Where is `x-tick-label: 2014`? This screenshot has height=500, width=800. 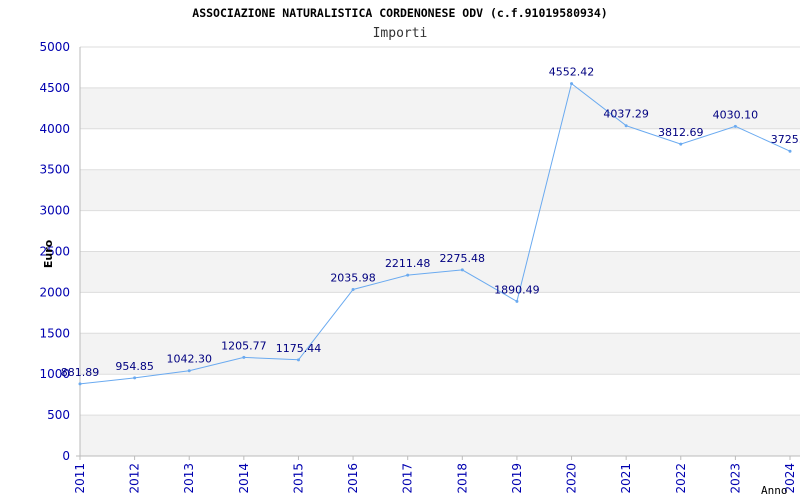
x-tick-label: 2014 is located at coordinates (244, 478).